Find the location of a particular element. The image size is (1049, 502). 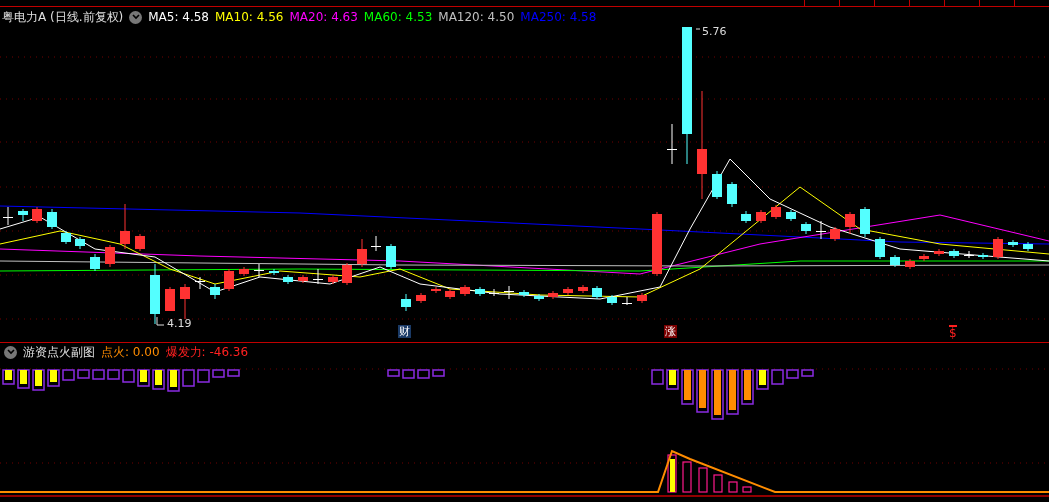

event-marker: 财 is located at coordinates (404, 331).